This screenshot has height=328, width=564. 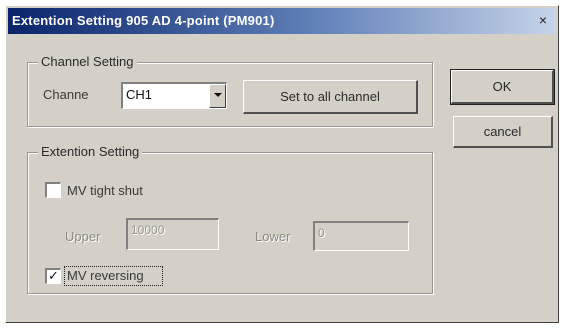 I want to click on close-icon: ×, so click(x=543, y=20).